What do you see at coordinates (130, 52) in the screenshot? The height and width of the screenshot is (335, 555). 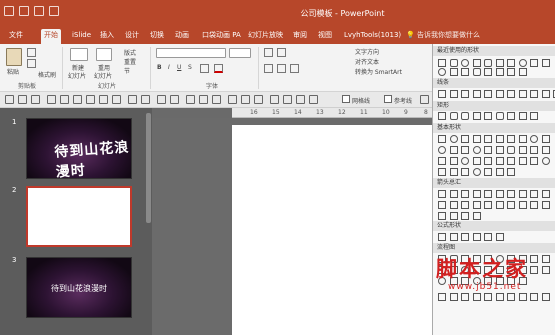 I see `layout-button: 版式` at bounding box center [130, 52].